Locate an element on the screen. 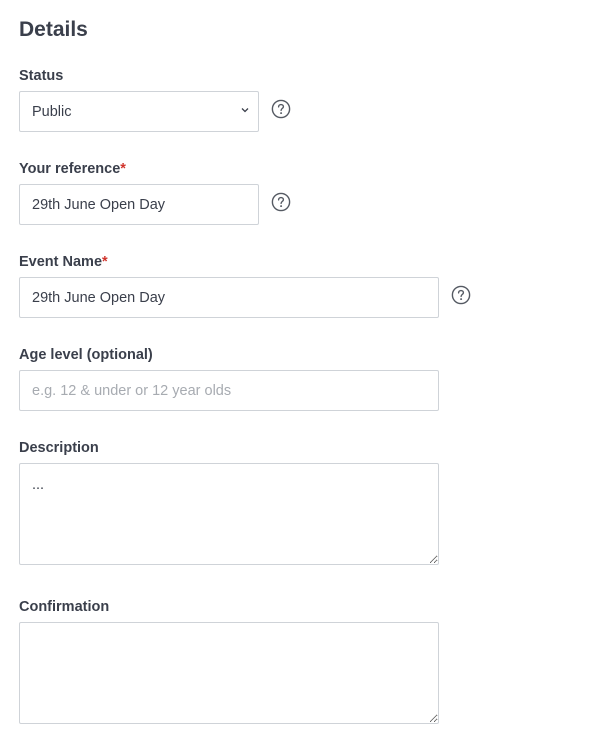 The width and height of the screenshot is (609, 739). your-reference-label-text: Your reference is located at coordinates (70, 169).